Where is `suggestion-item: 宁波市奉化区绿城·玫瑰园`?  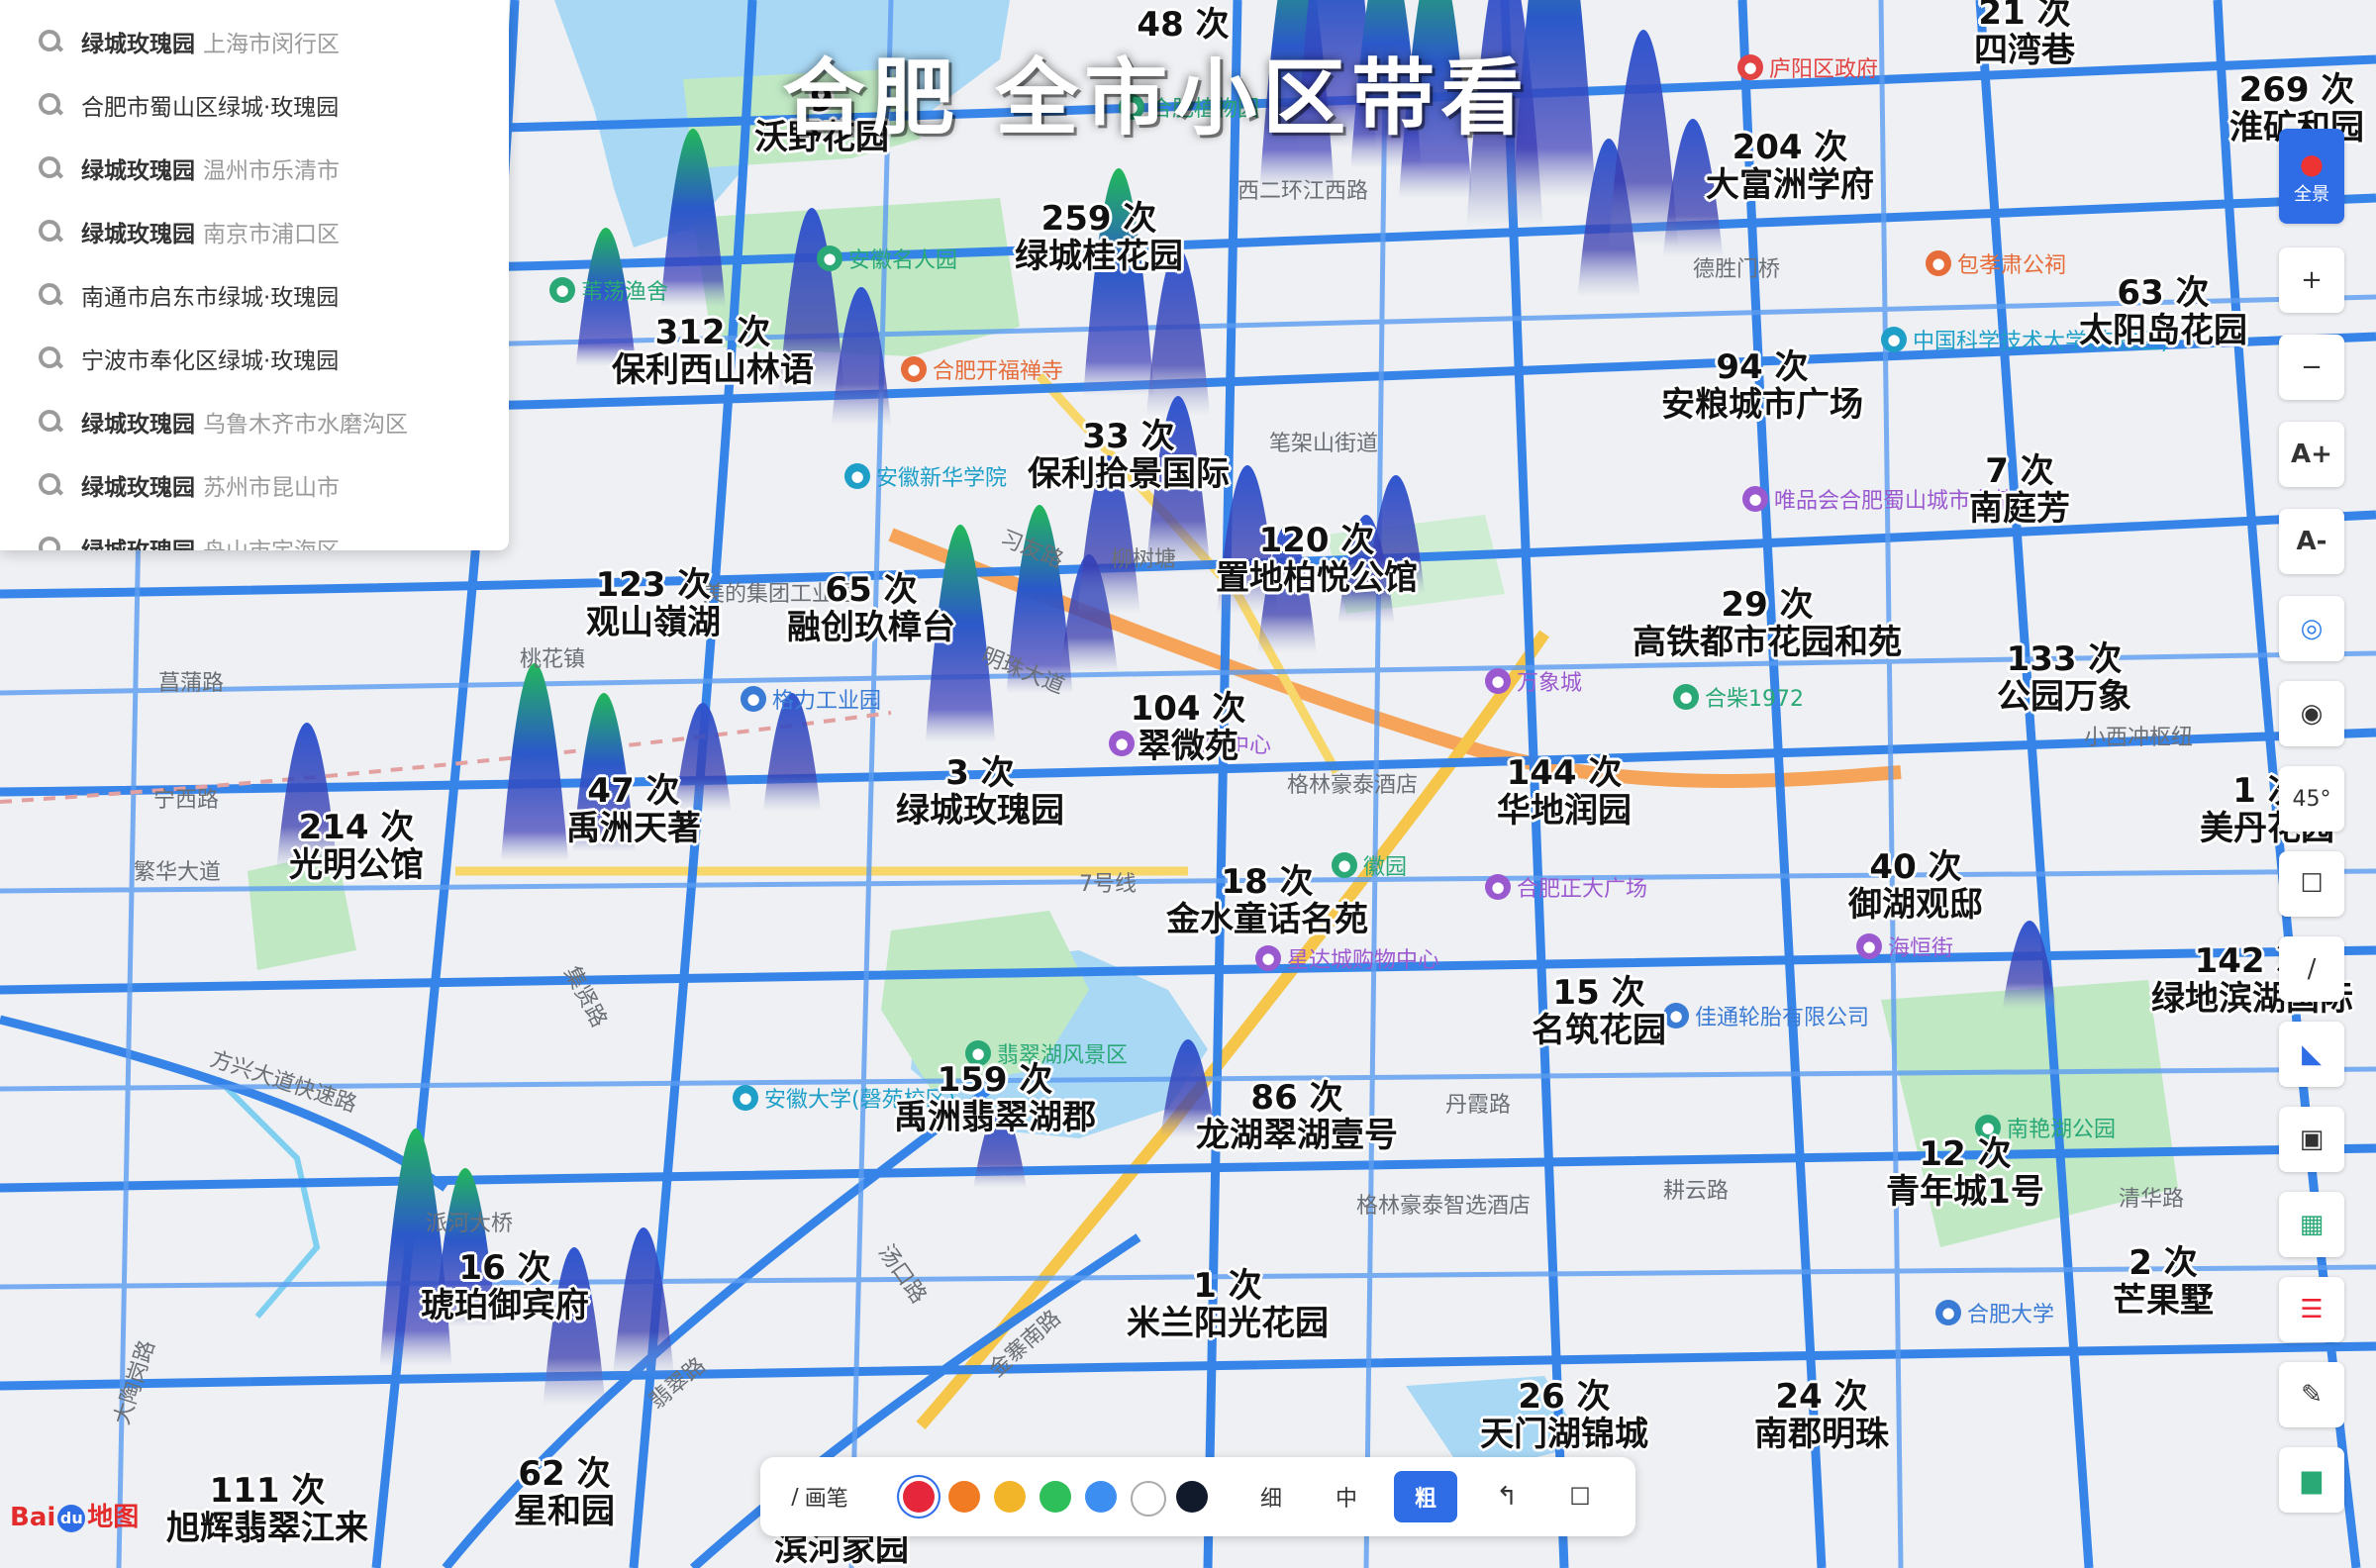
suggestion-item: 宁波市奉化区绿城·玫瑰园 is located at coordinates (255, 358).